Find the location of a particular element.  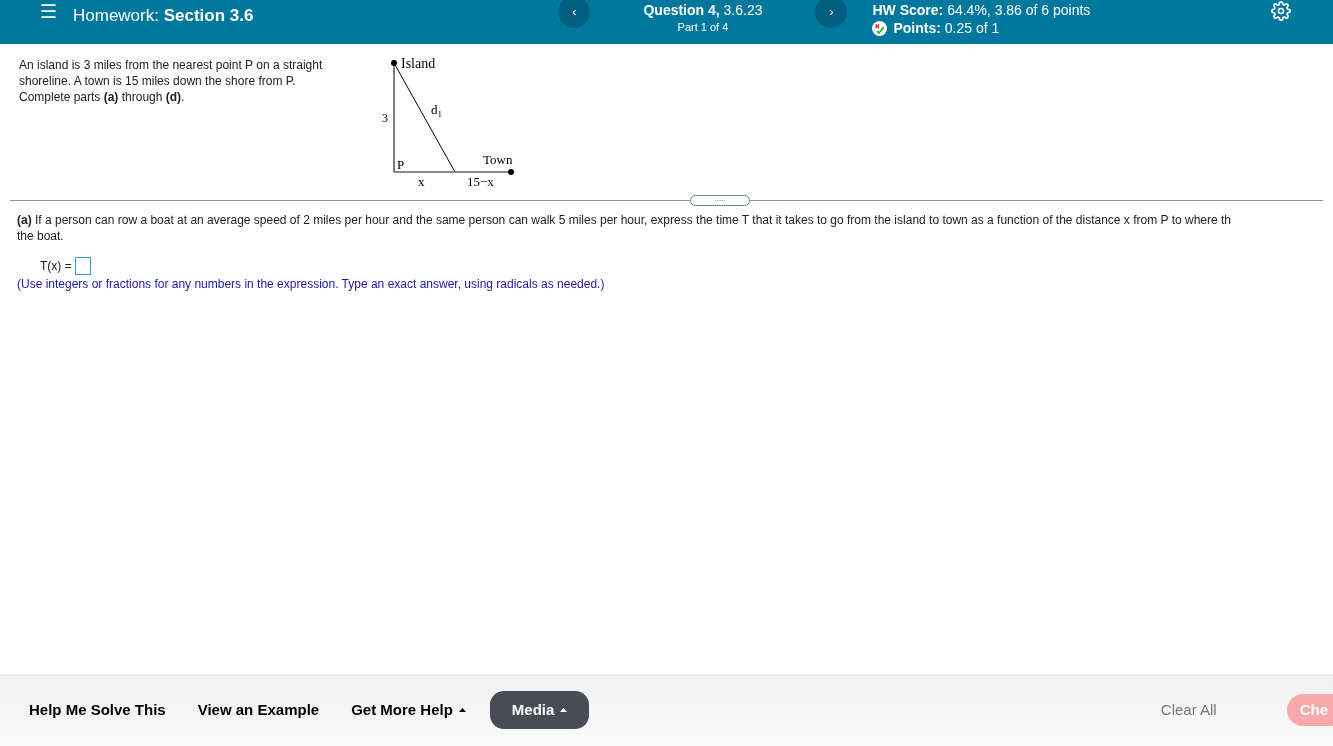

homework-title: Homework: Section 3.6 is located at coordinates (163, 16).